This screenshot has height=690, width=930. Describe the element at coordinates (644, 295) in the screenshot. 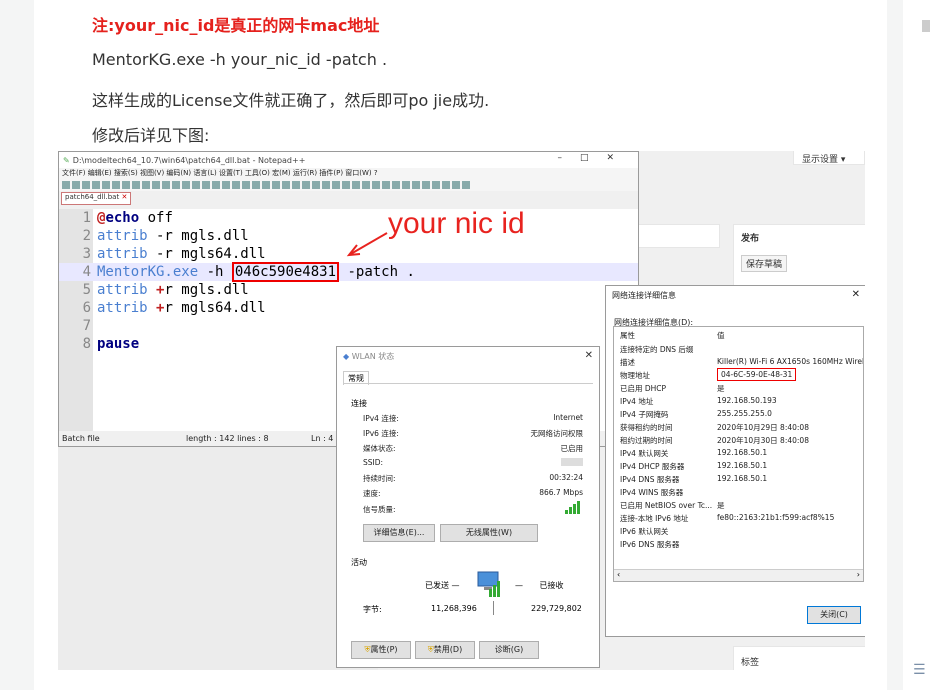

I see `network-title: 网络连接详细信息` at that location.